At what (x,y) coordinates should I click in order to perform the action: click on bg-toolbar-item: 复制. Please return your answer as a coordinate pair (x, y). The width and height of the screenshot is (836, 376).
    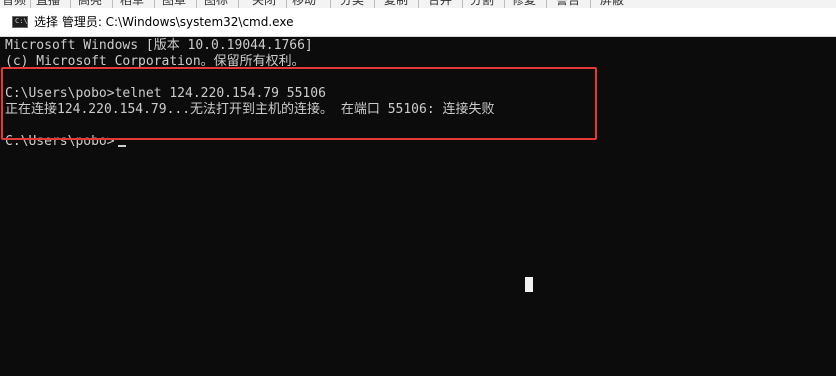
    Looking at the image, I should click on (396, 3).